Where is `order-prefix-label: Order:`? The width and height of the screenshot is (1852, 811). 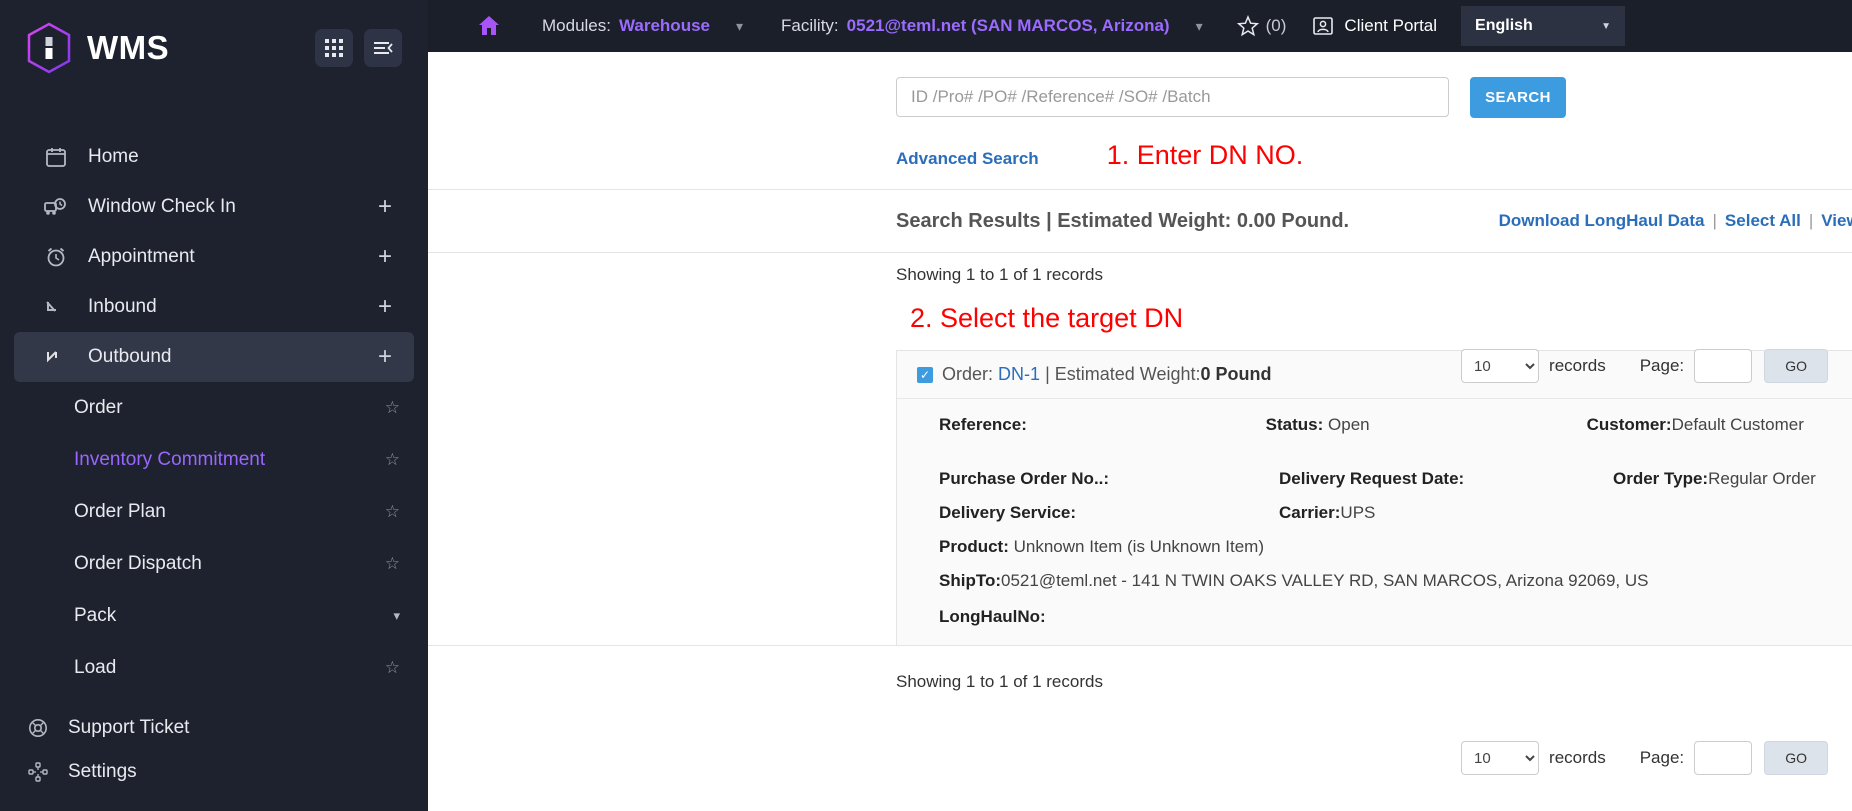 order-prefix-label: Order: is located at coordinates (968, 374).